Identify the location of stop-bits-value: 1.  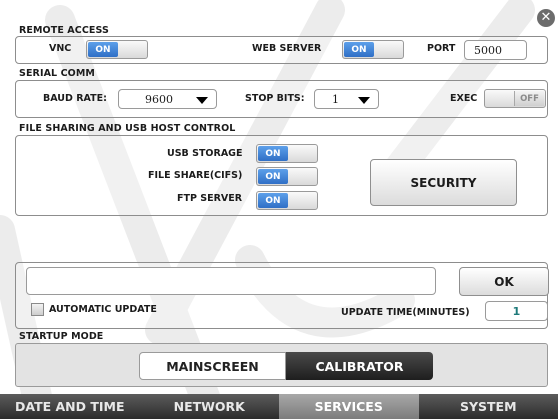
(335, 99).